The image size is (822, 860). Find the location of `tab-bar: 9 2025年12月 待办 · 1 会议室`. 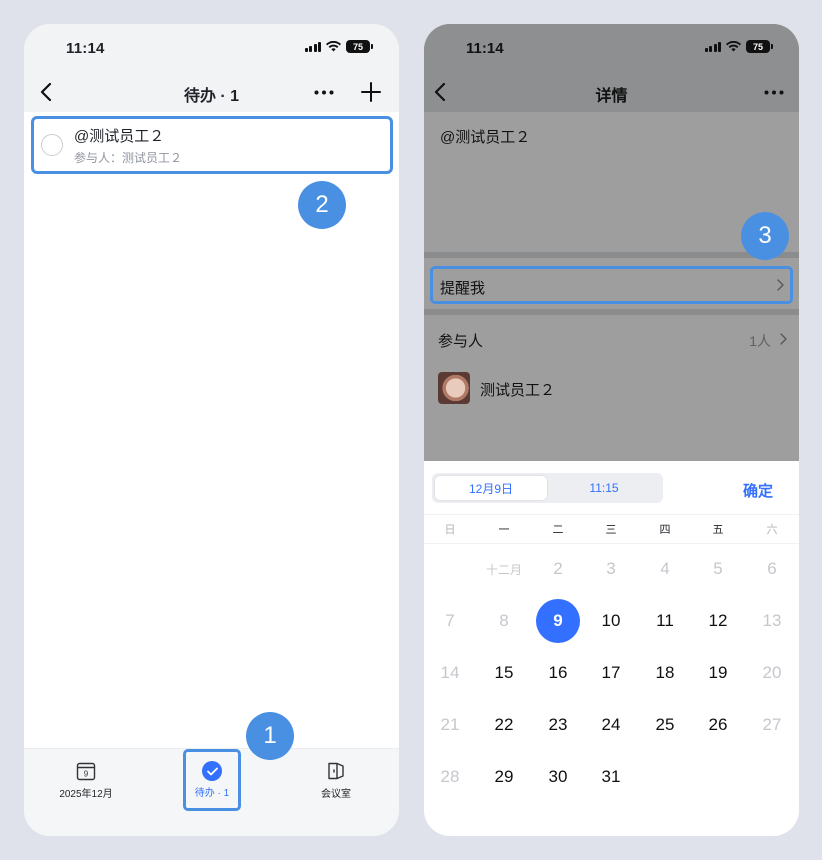

tab-bar: 9 2025年12月 待办 · 1 会议室 is located at coordinates (211, 792).